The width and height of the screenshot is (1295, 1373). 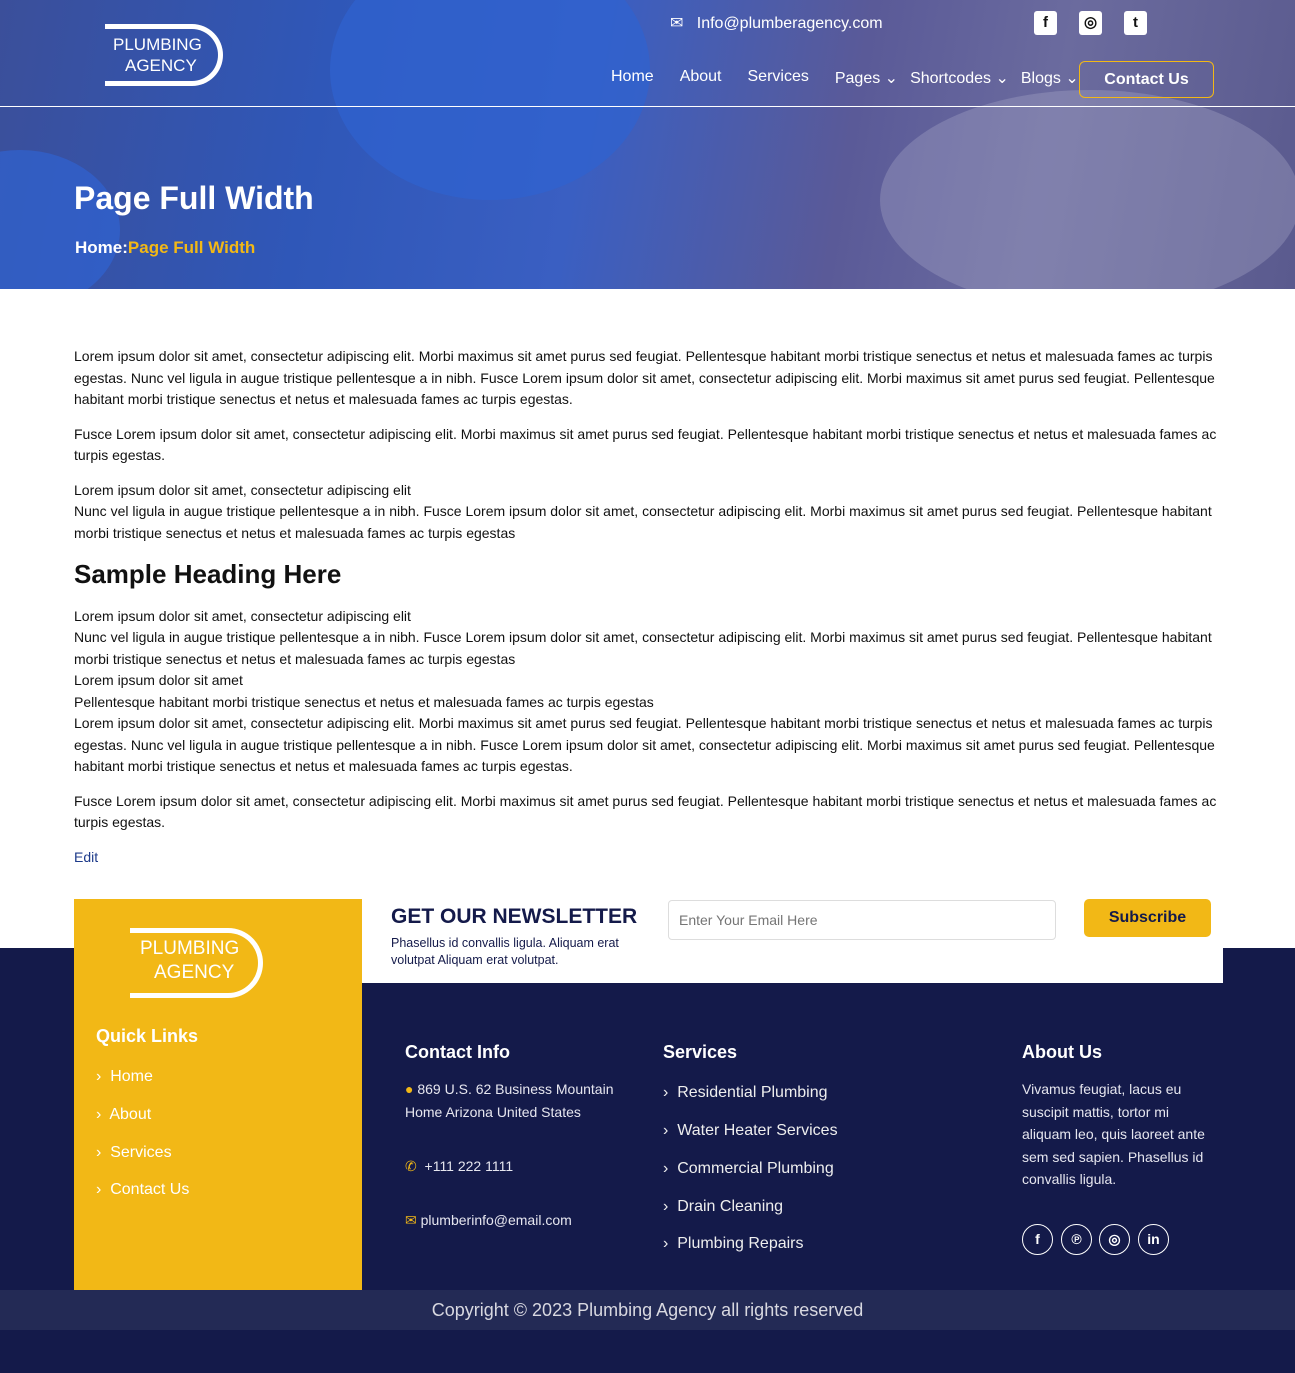 What do you see at coordinates (150, 53) in the screenshot?
I see `site-logo: PLUMBING AGENCY` at bounding box center [150, 53].